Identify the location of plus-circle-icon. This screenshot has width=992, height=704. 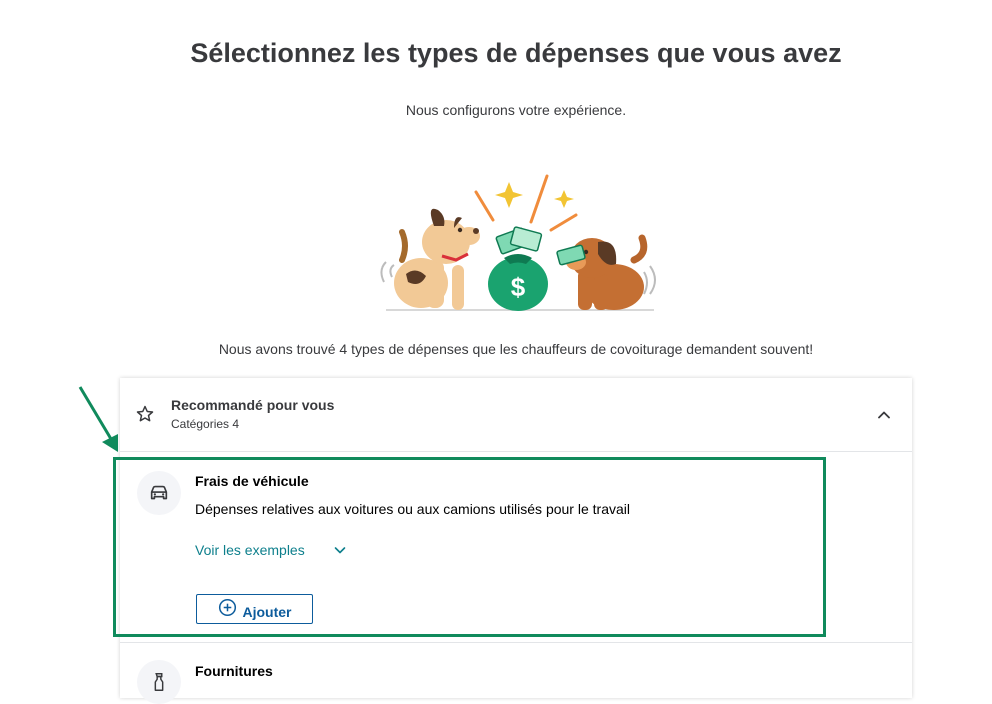
(227, 607).